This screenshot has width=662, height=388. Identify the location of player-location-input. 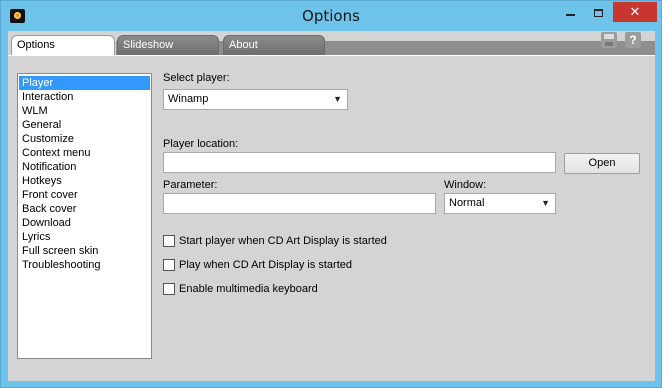
(359, 162).